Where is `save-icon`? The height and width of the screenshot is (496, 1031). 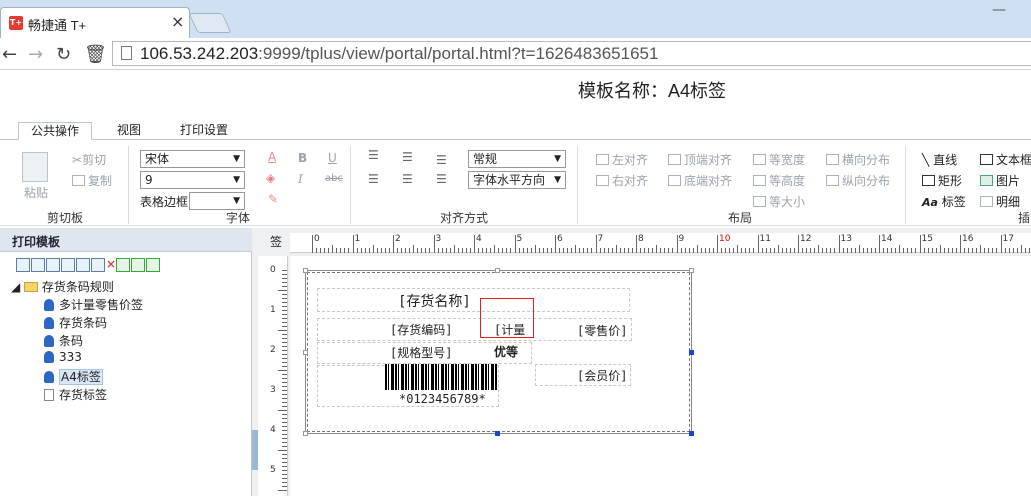 save-icon is located at coordinates (38, 264).